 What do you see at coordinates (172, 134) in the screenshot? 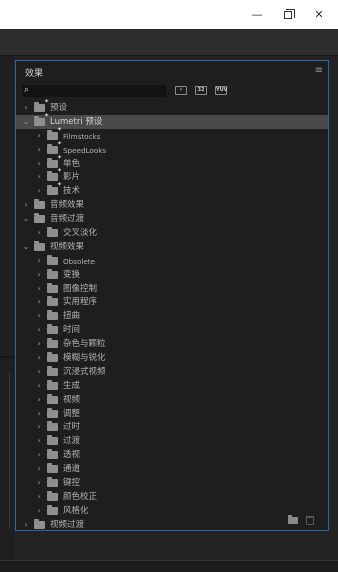
I see `tree-item: › Filmstocks` at bounding box center [172, 134].